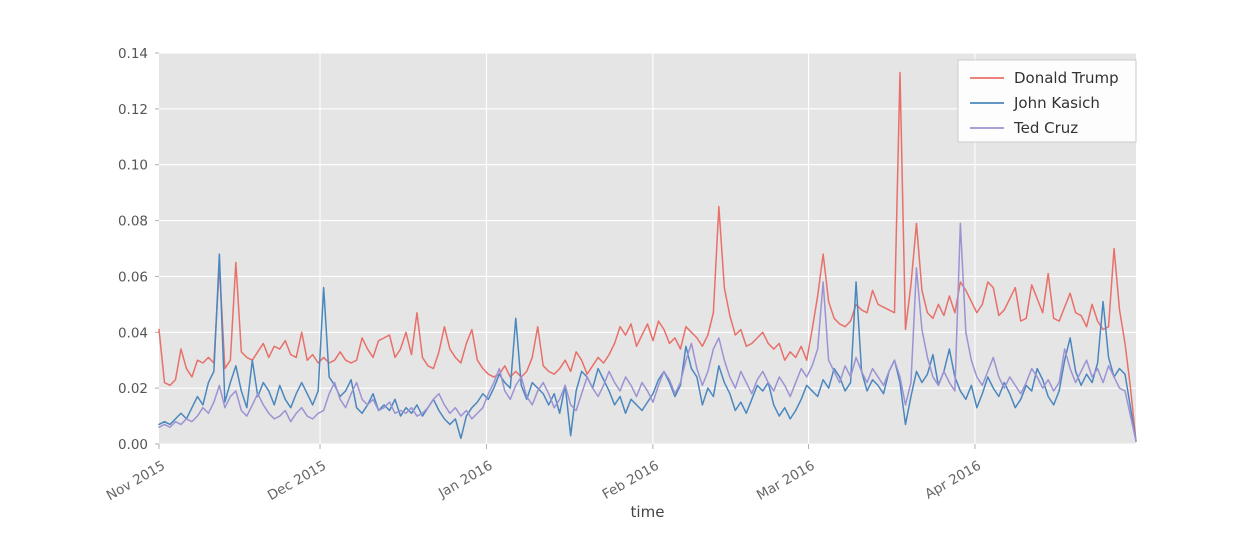 The image size is (1260, 556). What do you see at coordinates (1045, 128) in the screenshot?
I see `legend-label-ted-cruz: Ted Cruz` at bounding box center [1045, 128].